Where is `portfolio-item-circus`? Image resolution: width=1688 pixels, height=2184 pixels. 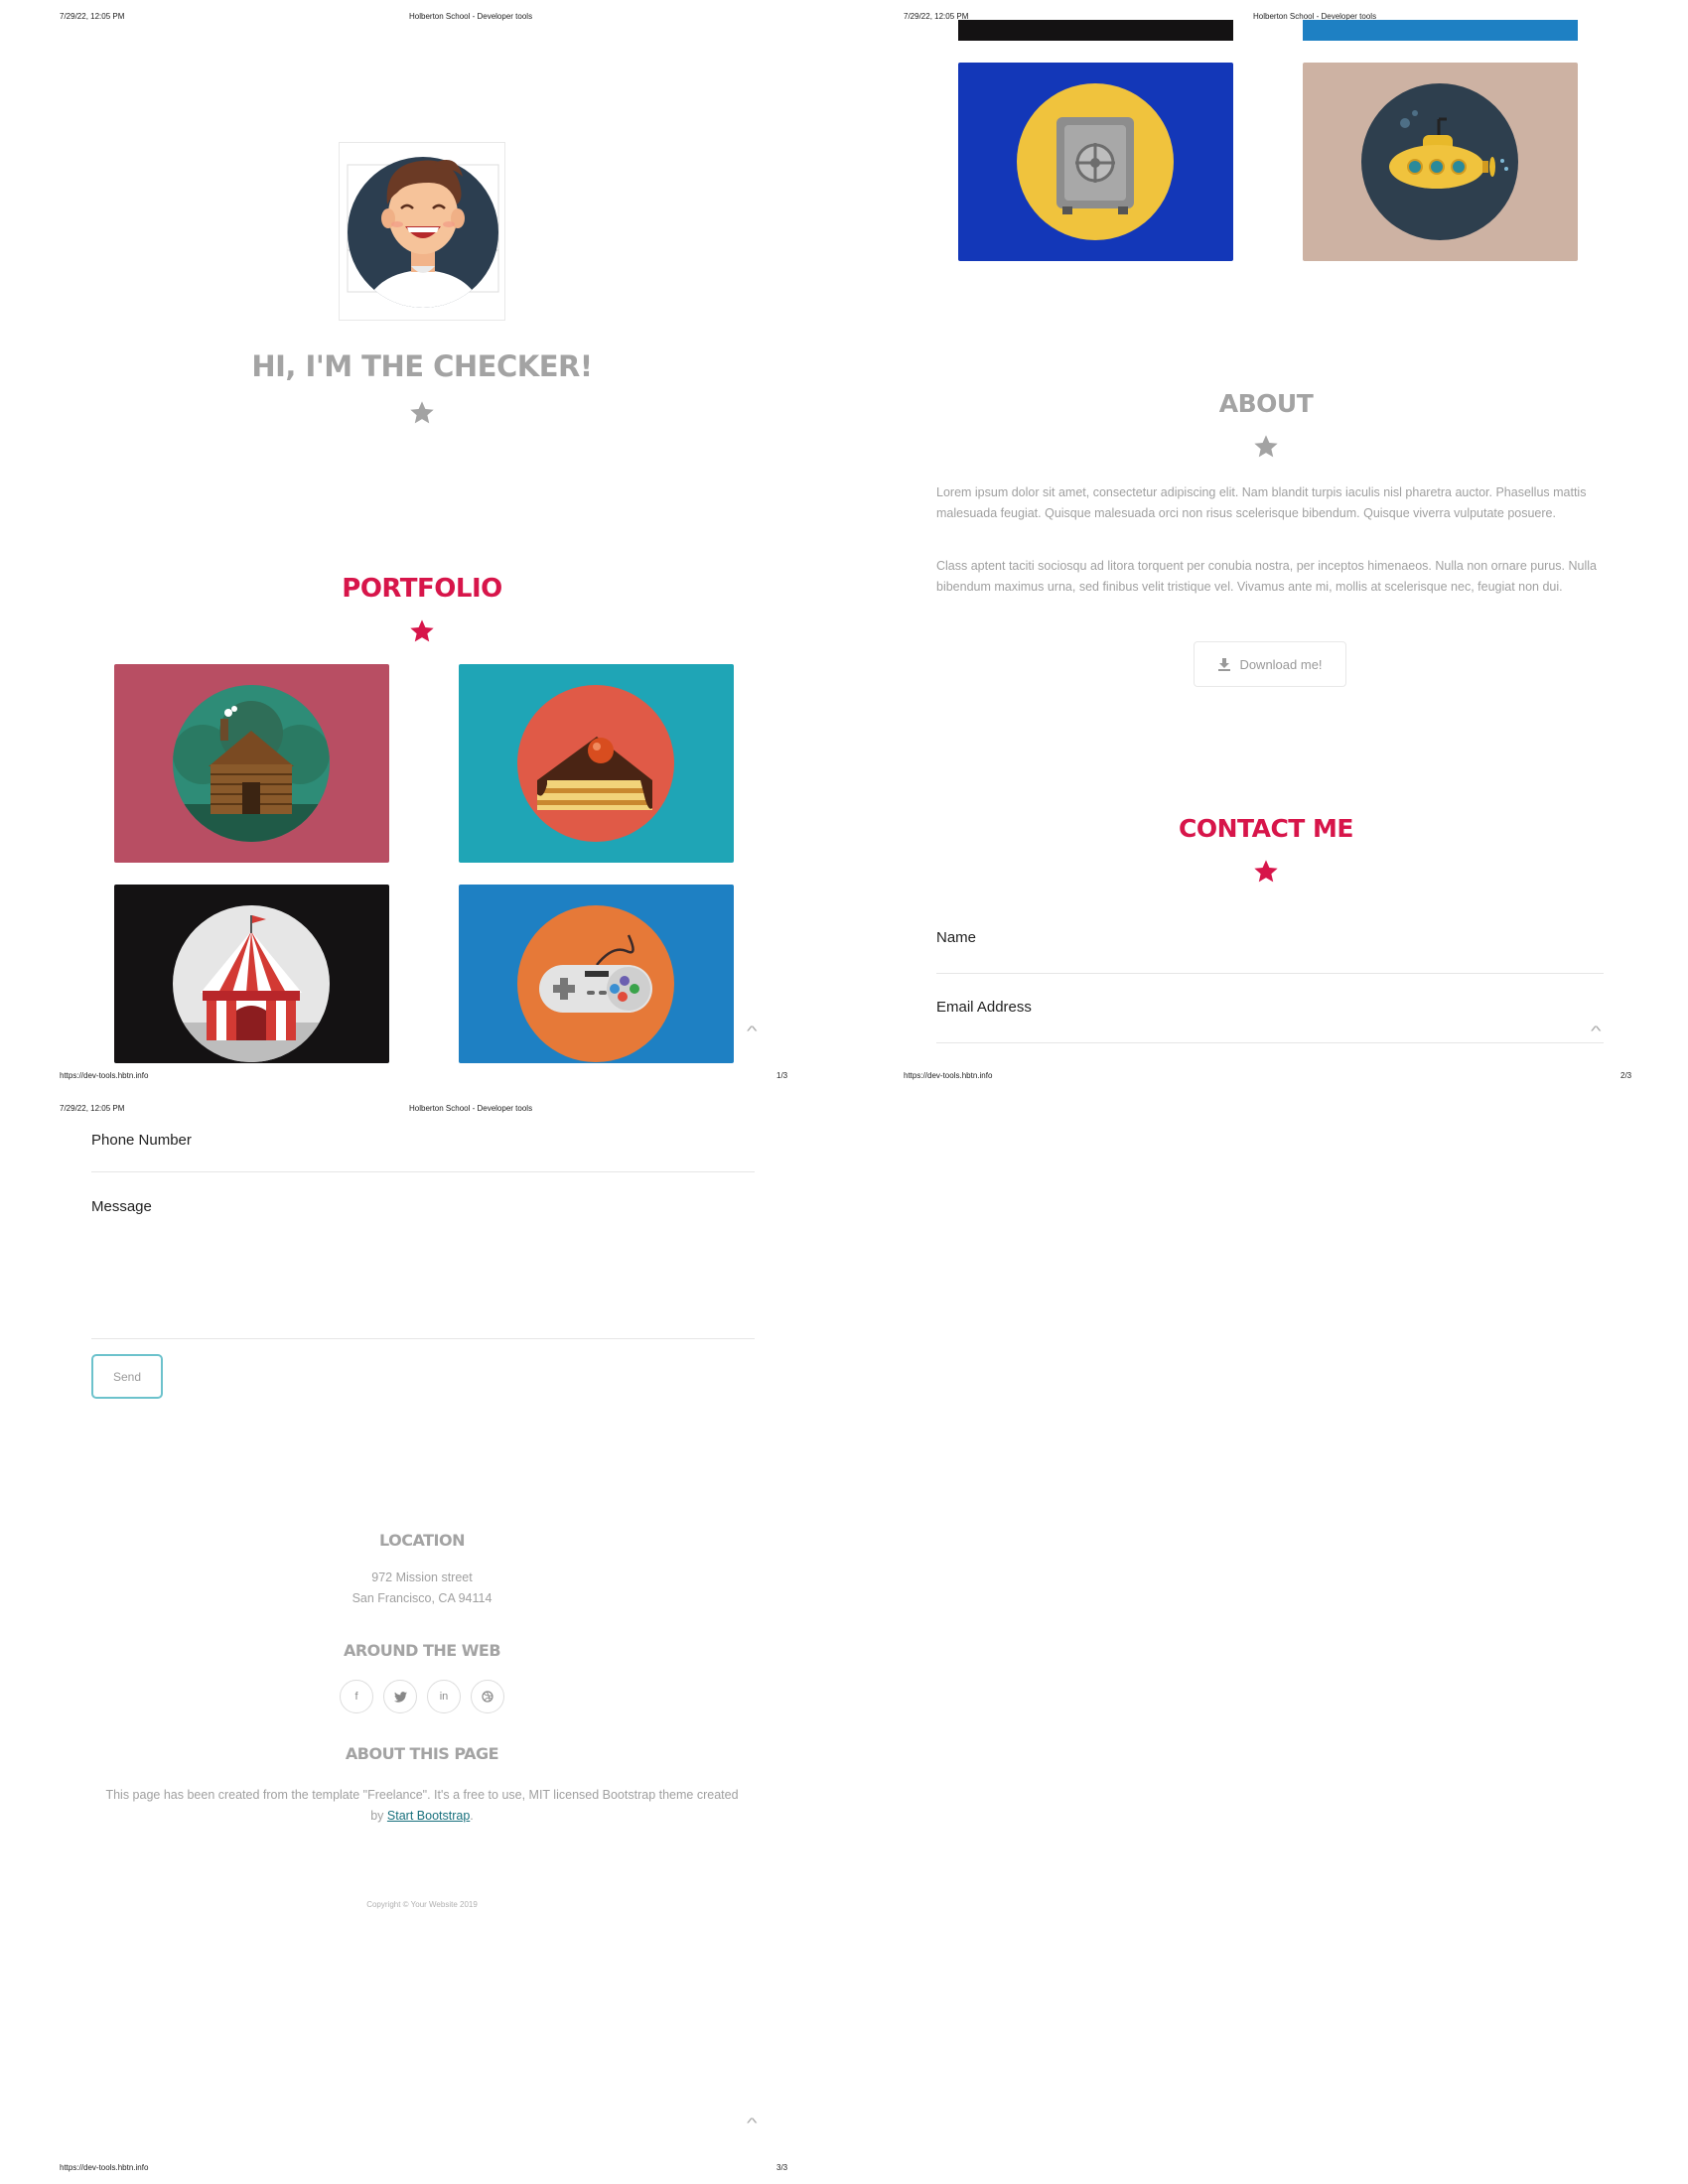 portfolio-item-circus is located at coordinates (251, 974).